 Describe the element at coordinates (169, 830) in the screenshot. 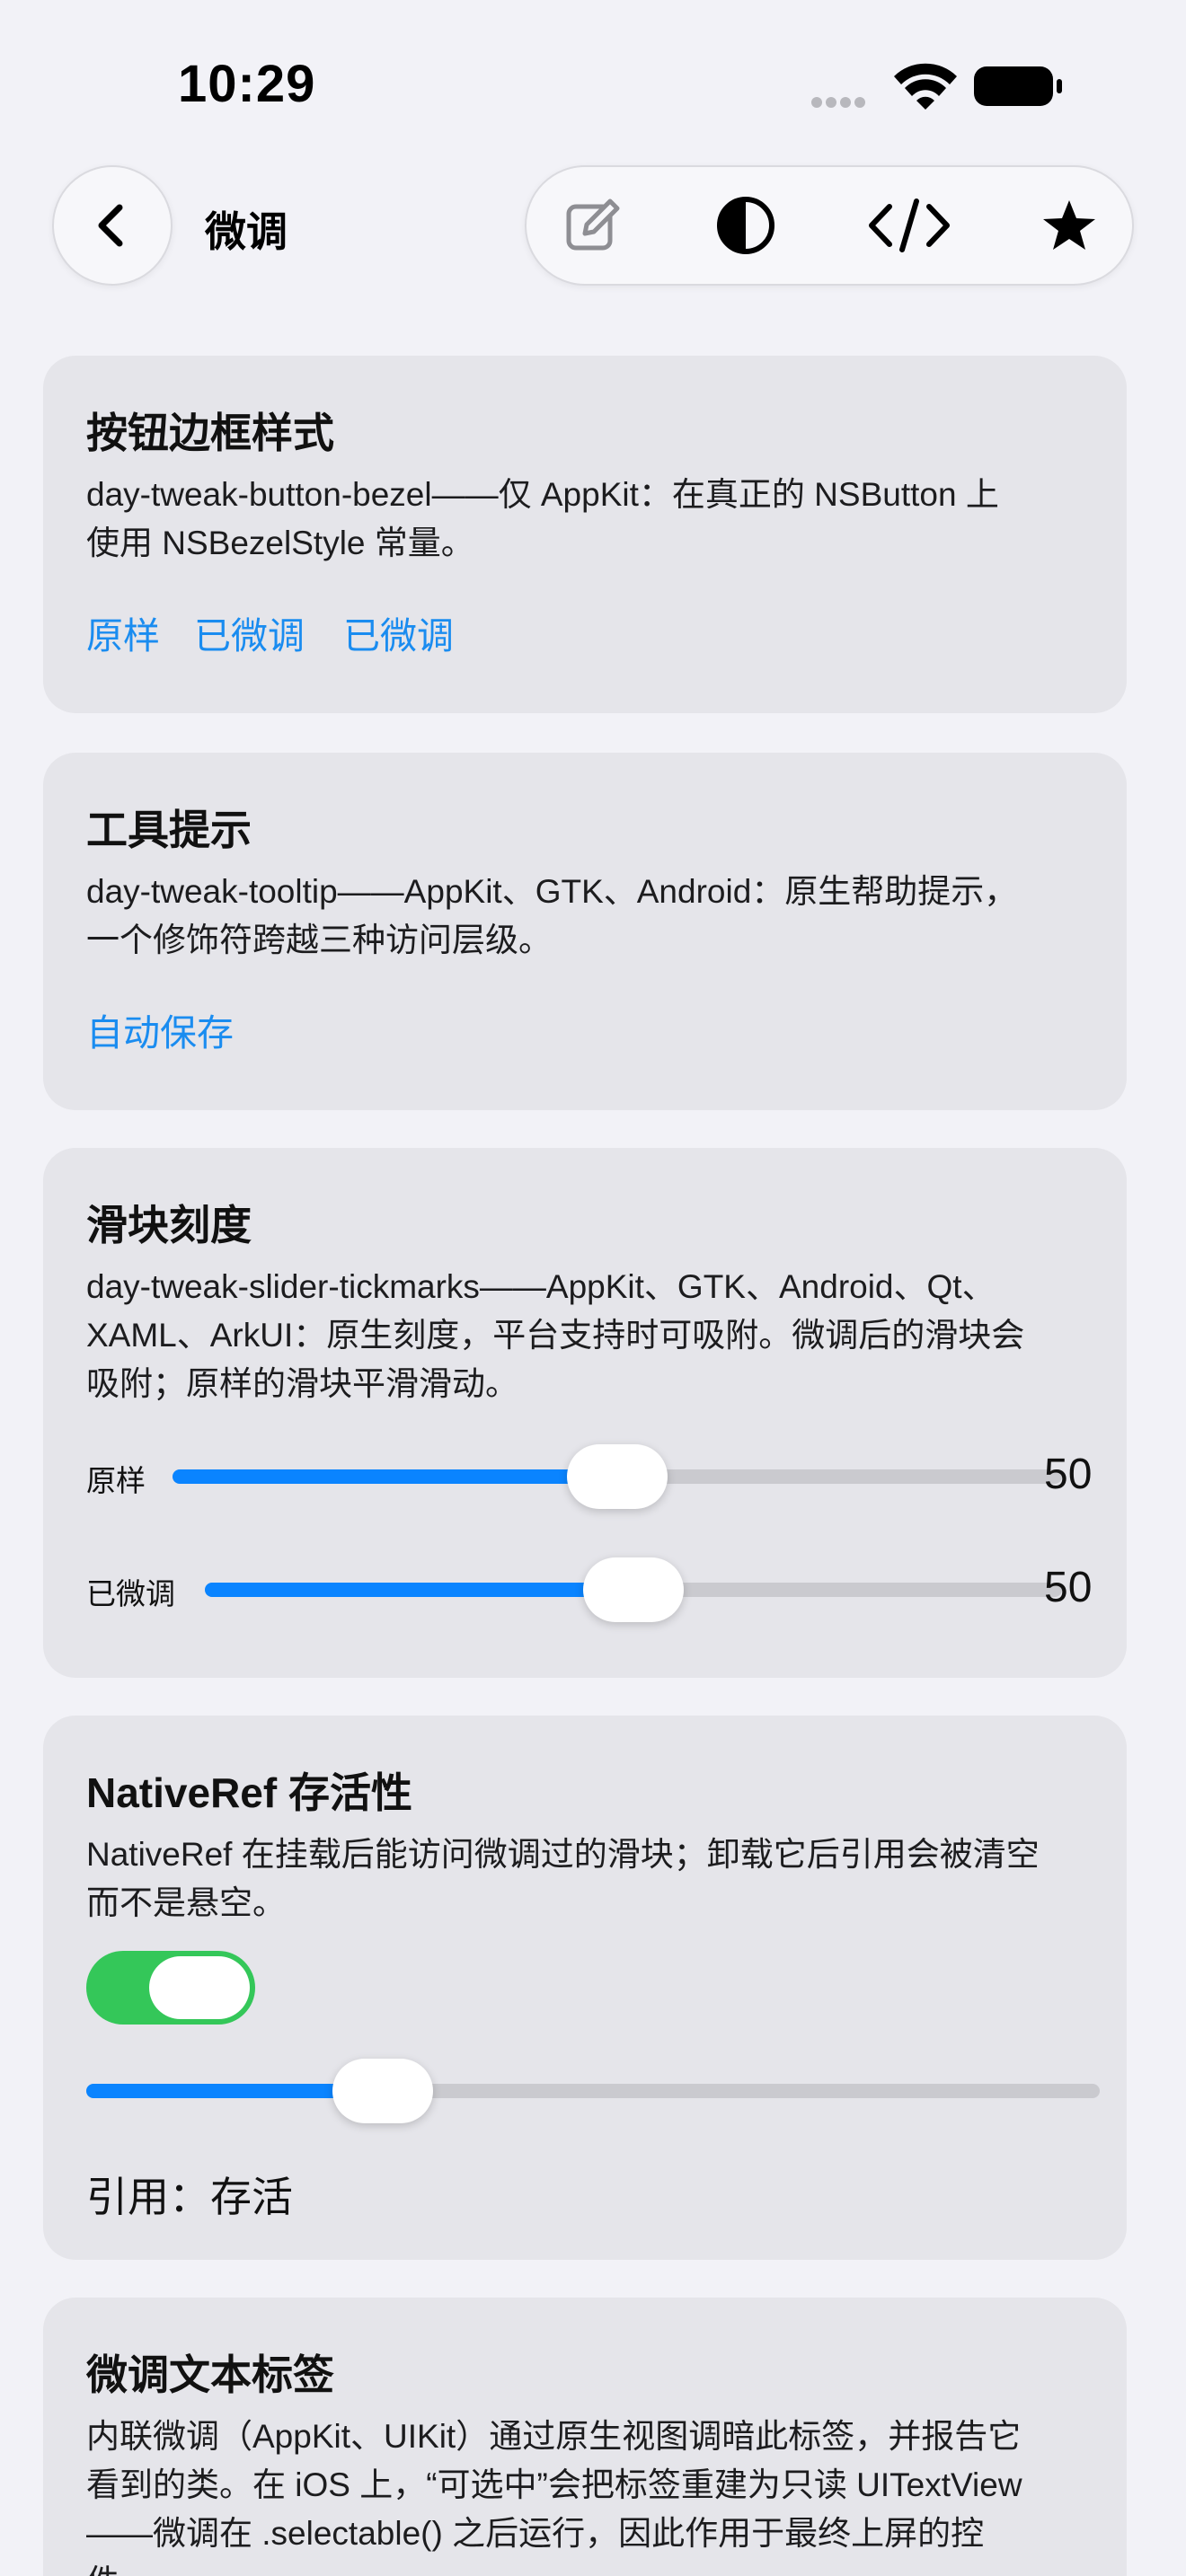

I see `card-title: 工具提示` at that location.